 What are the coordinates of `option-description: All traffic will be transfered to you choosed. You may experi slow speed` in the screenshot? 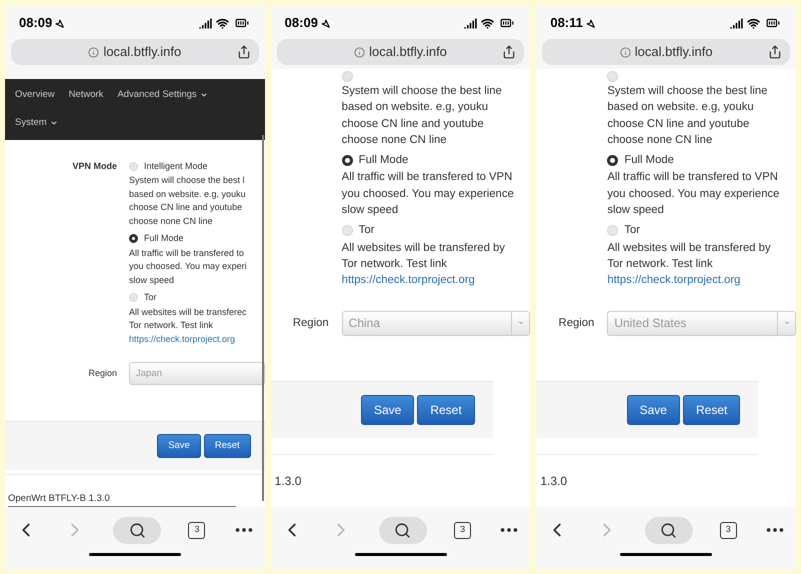 It's located at (188, 266).